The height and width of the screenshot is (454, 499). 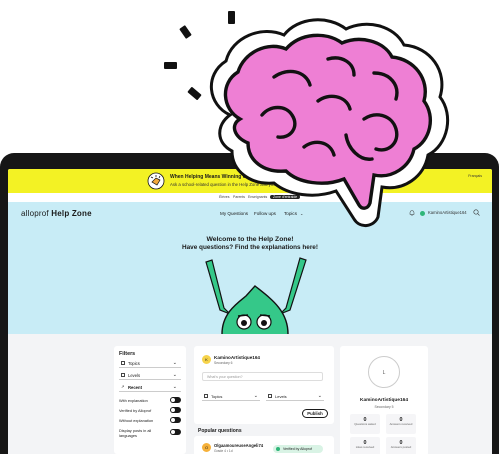 I want to click on stat-answers-received: 0 Answers received, so click(x=401, y=424).